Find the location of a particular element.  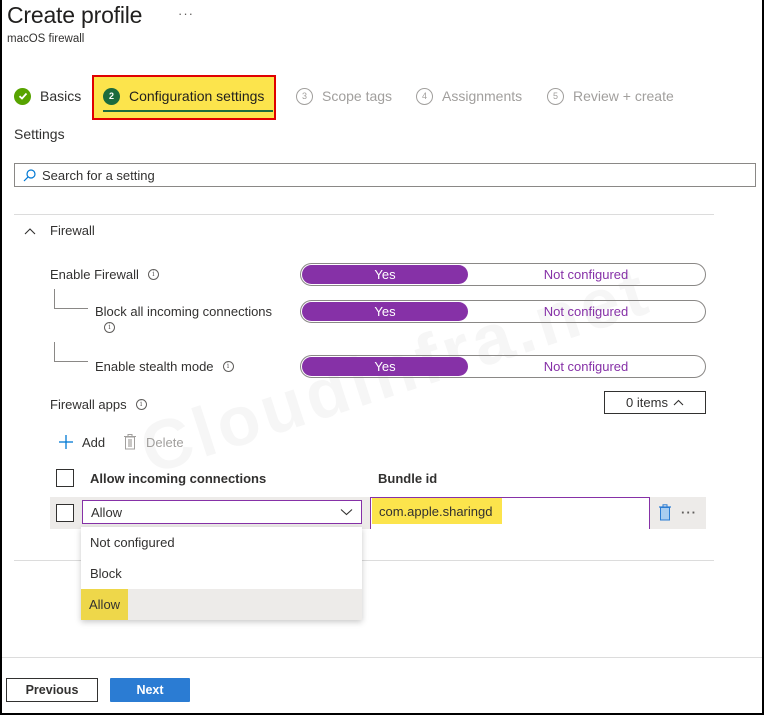

step-number-icon: 4 is located at coordinates (424, 96).